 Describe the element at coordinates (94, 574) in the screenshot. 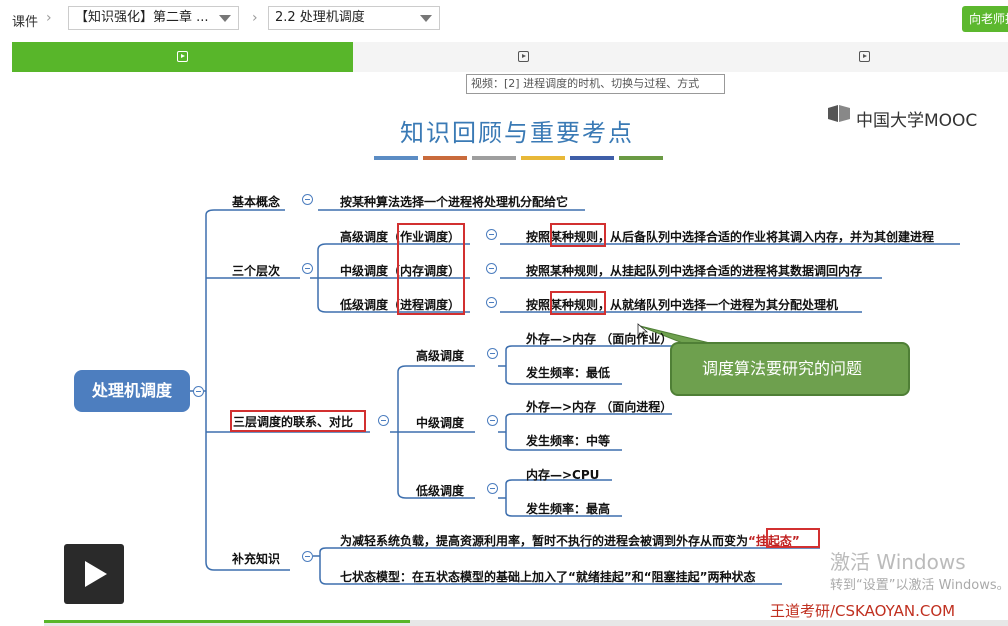

I see `play-button` at that location.